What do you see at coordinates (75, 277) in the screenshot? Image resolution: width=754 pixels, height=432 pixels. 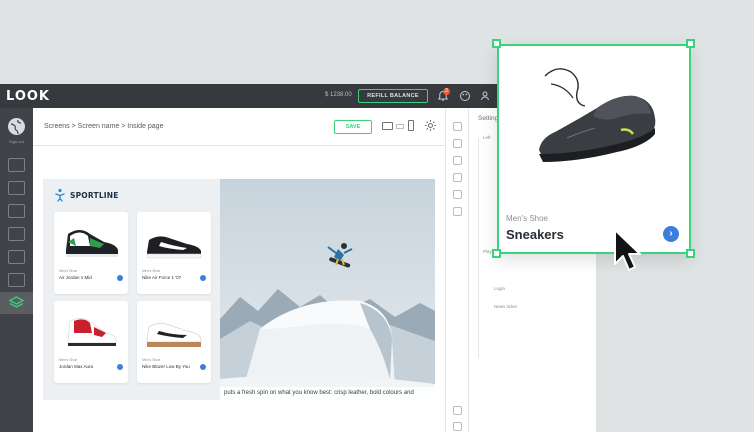 I see `product-name: Air Jordan 1 Mid` at bounding box center [75, 277].